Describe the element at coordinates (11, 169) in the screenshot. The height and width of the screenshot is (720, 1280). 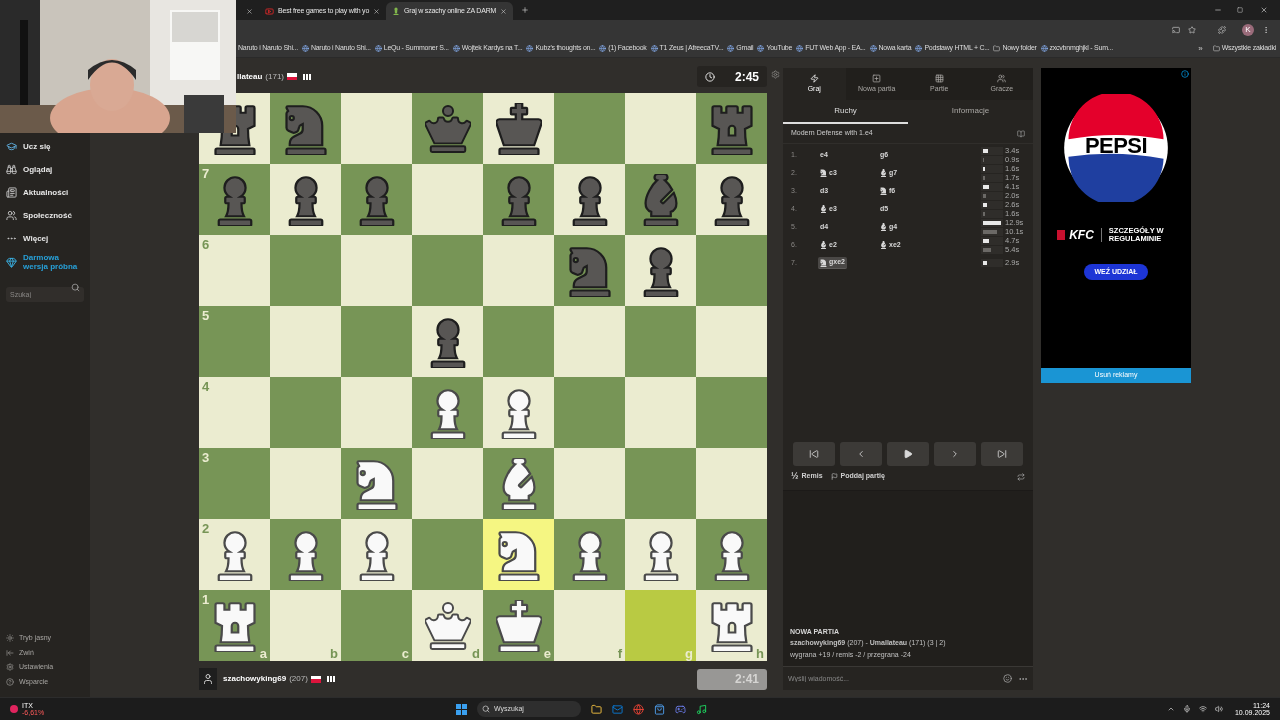
I see `binoculars-icon` at that location.